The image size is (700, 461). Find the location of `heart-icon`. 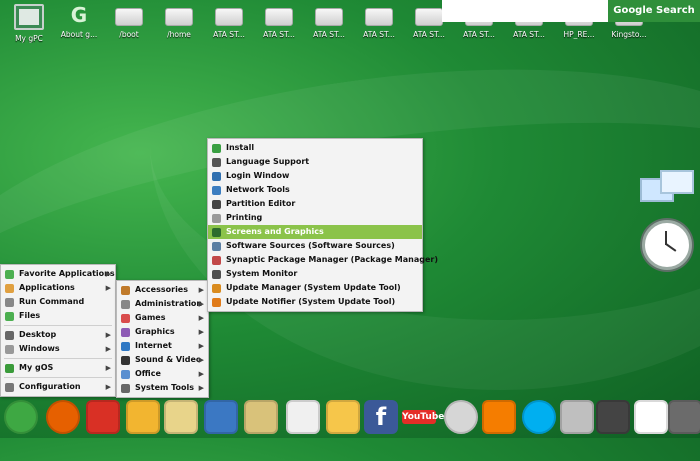

heart-icon is located at coordinates (9, 274).